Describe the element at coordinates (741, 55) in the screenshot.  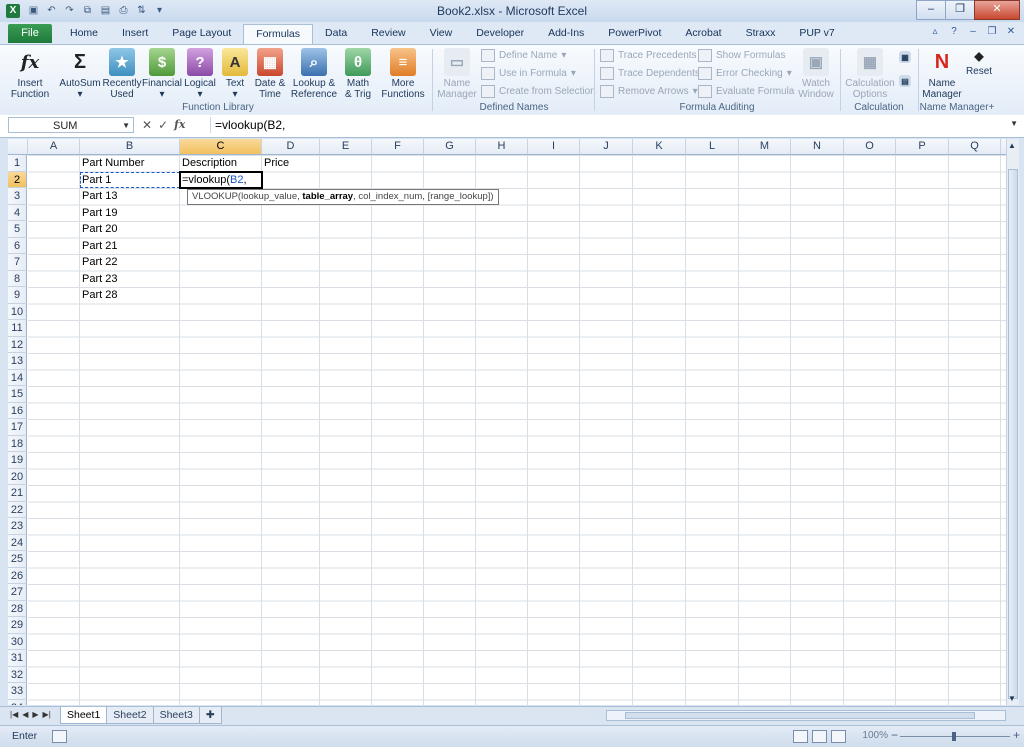
I see `show-formulas-button: Show Formulas` at that location.